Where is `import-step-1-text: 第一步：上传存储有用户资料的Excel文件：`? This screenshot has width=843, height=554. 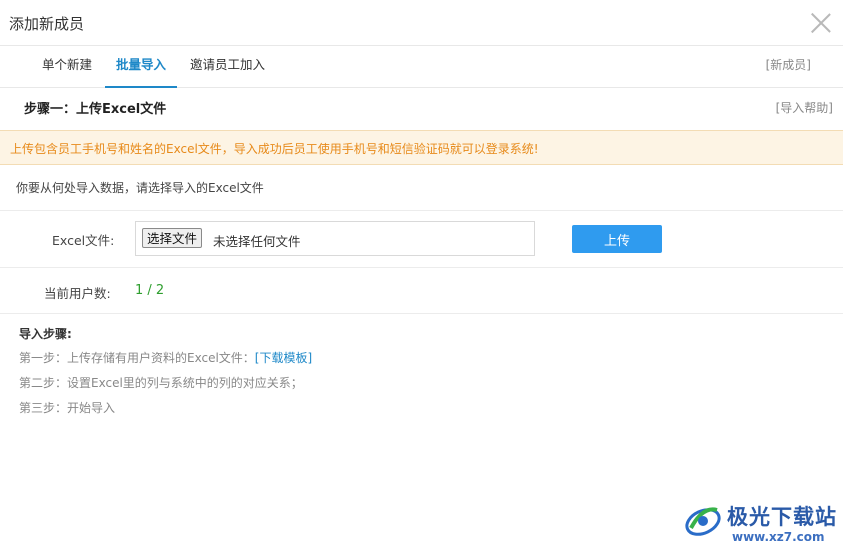
import-step-1-text: 第一步：上传存储有用户资料的Excel文件： is located at coordinates (137, 358).